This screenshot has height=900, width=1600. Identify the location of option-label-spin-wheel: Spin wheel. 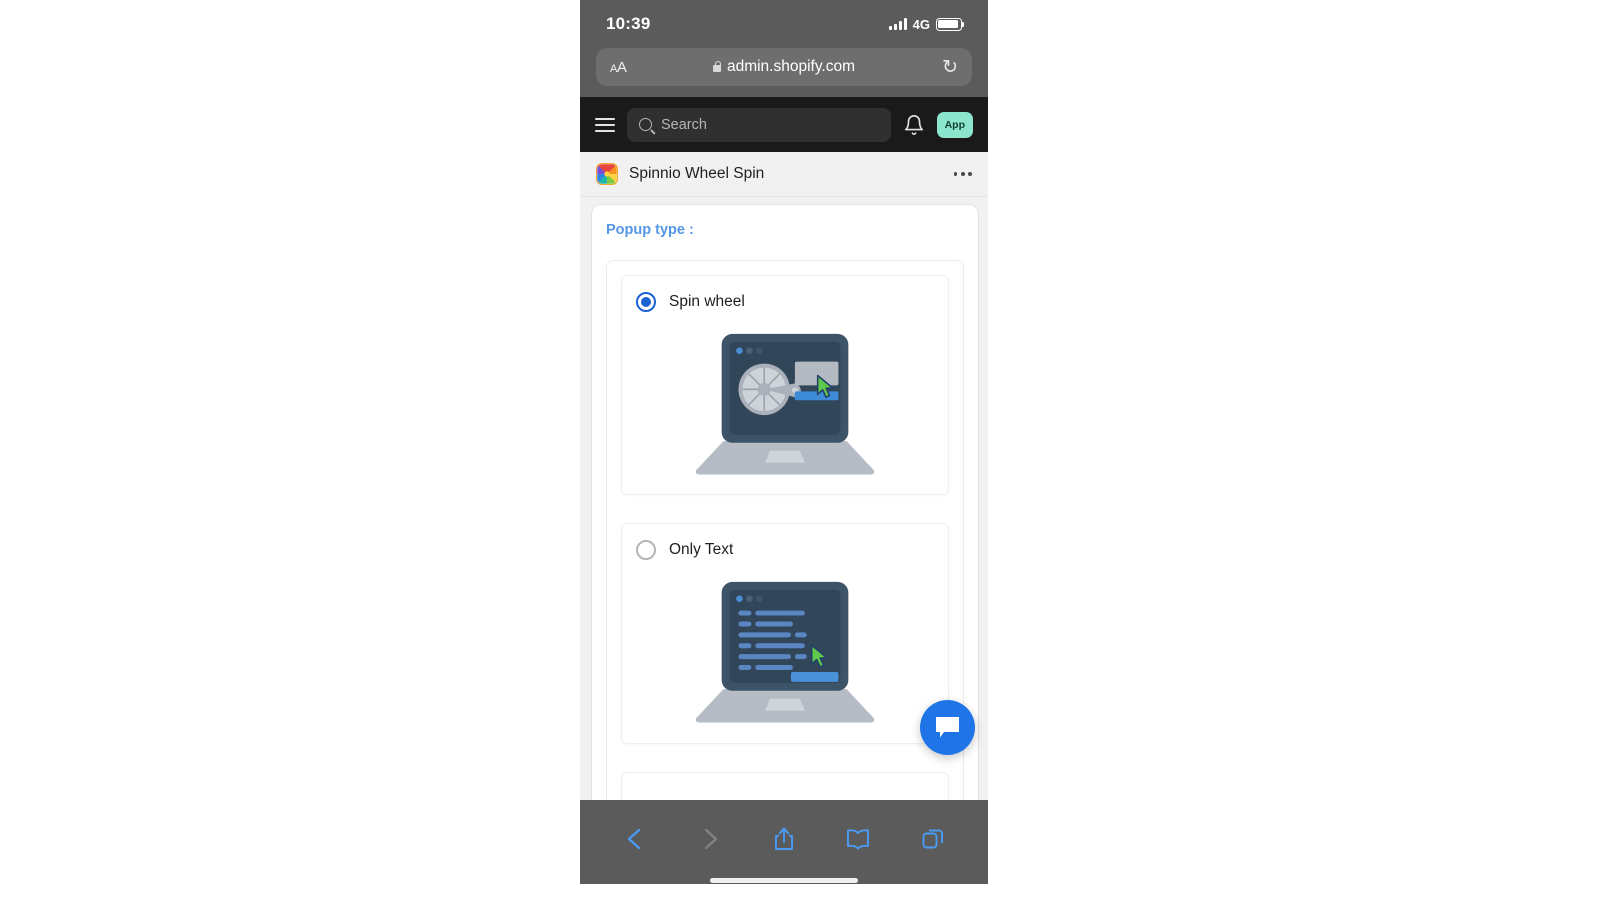
(707, 301).